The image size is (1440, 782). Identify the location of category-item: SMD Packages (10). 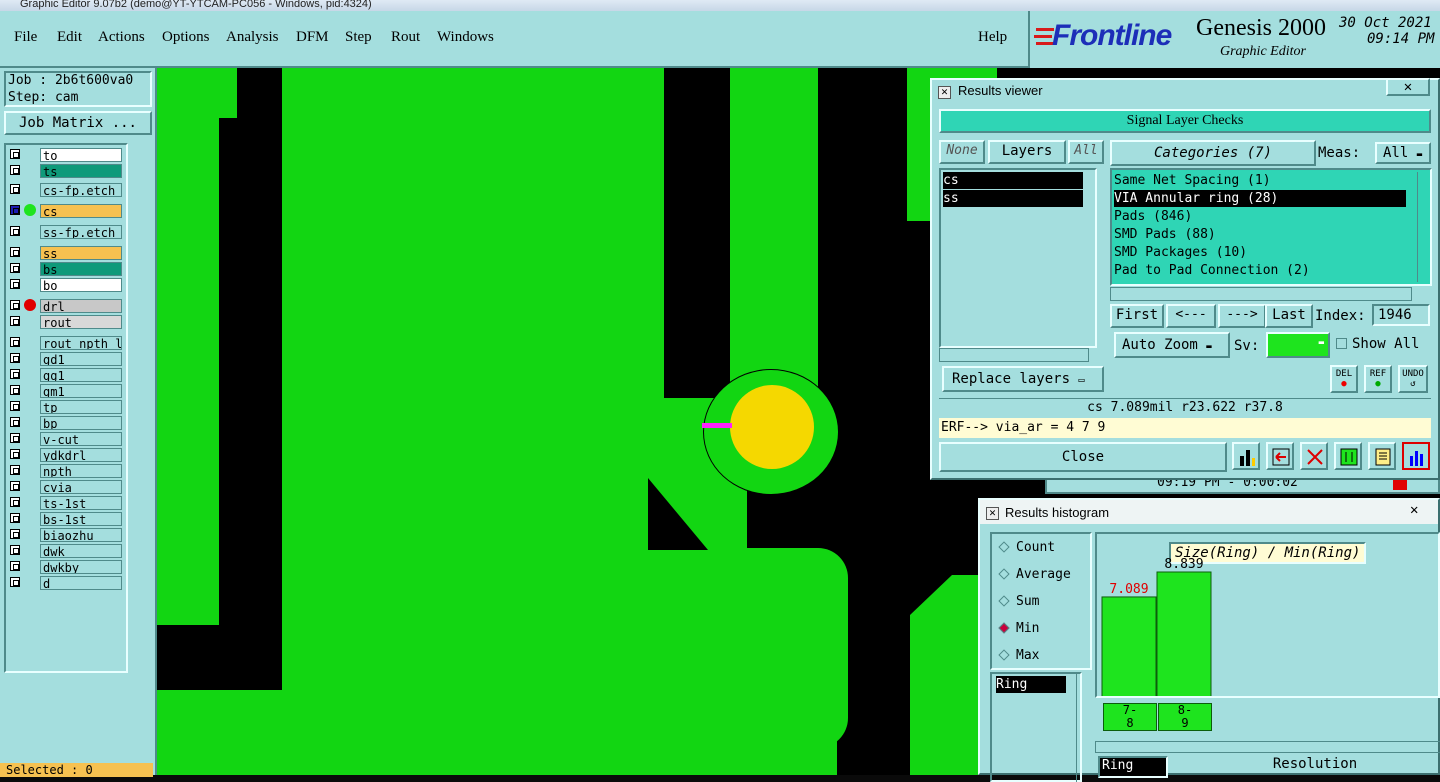
(1260, 252).